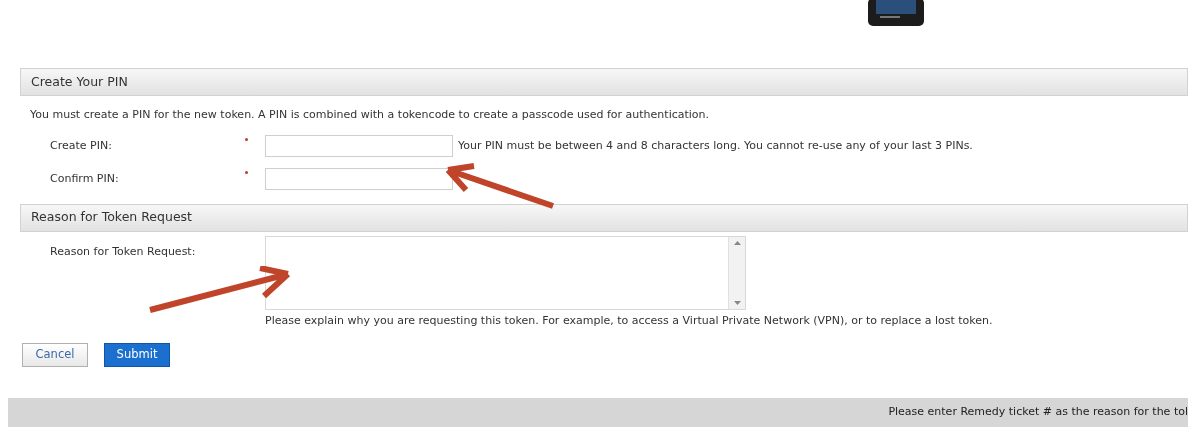 The height and width of the screenshot is (427, 1188). Describe the element at coordinates (84, 178) in the screenshot. I see `field-label: Confirm PIN:` at that location.